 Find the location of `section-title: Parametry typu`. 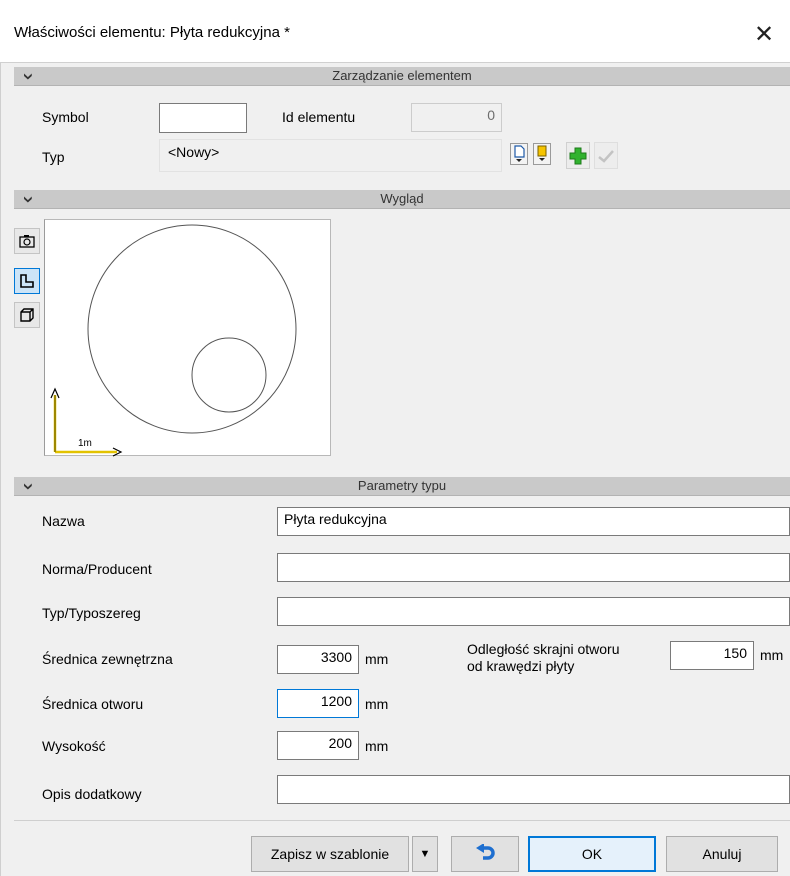

section-title: Parametry typu is located at coordinates (402, 485).